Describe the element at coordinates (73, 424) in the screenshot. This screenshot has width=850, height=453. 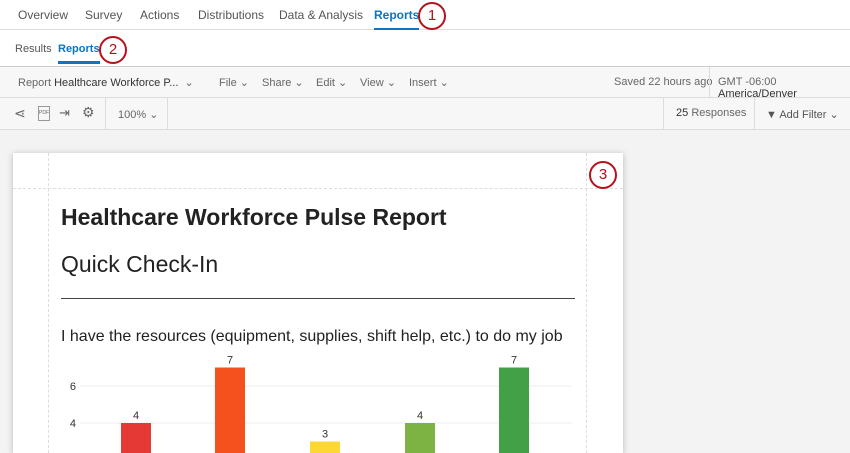
I see `y-tick: 4` at that location.